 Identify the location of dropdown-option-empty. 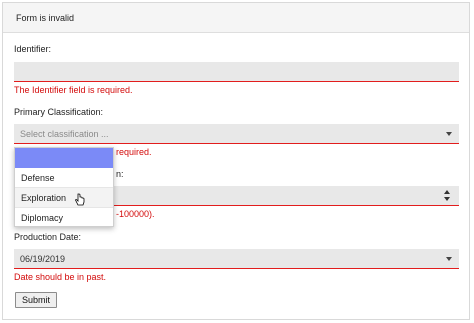
(64, 158).